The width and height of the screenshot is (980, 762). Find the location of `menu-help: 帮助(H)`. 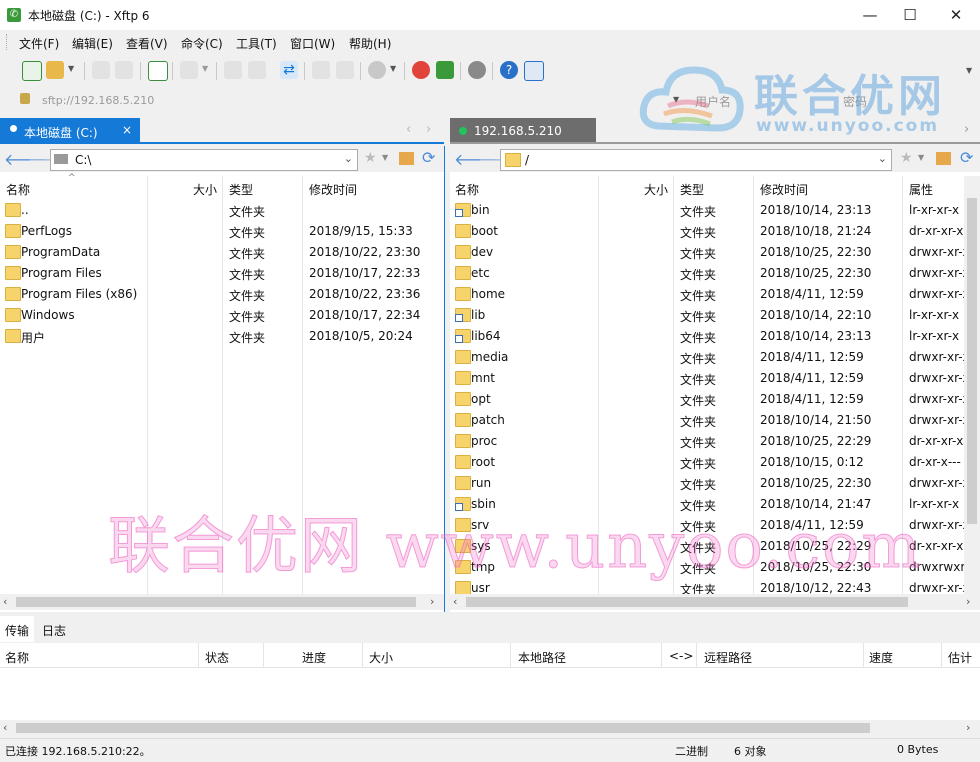

menu-help: 帮助(H) is located at coordinates (370, 43).